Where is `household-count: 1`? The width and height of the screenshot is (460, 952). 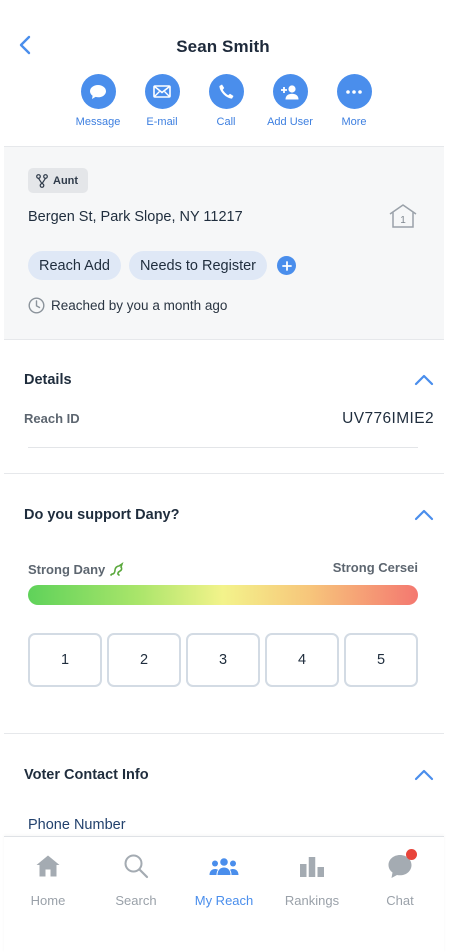
household-count: 1 is located at coordinates (403, 220).